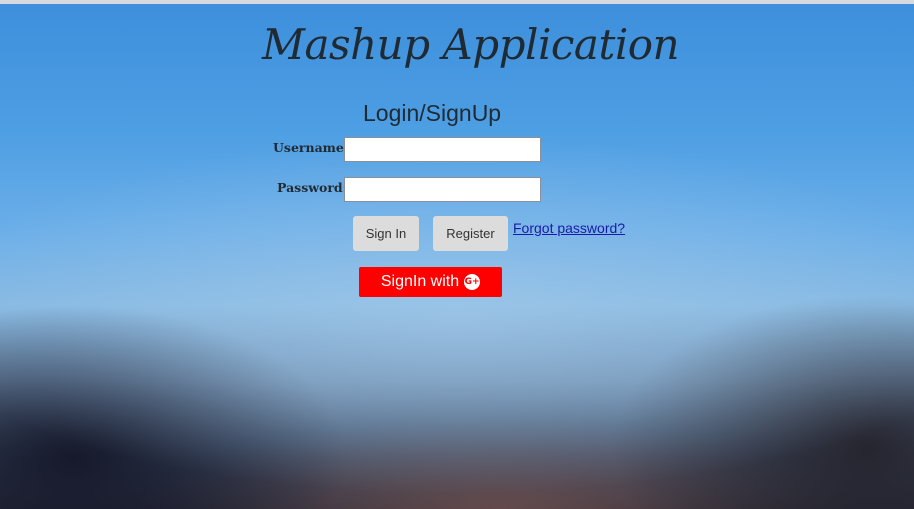 The image size is (914, 509). What do you see at coordinates (442, 149) in the screenshot?
I see `username-field` at bounding box center [442, 149].